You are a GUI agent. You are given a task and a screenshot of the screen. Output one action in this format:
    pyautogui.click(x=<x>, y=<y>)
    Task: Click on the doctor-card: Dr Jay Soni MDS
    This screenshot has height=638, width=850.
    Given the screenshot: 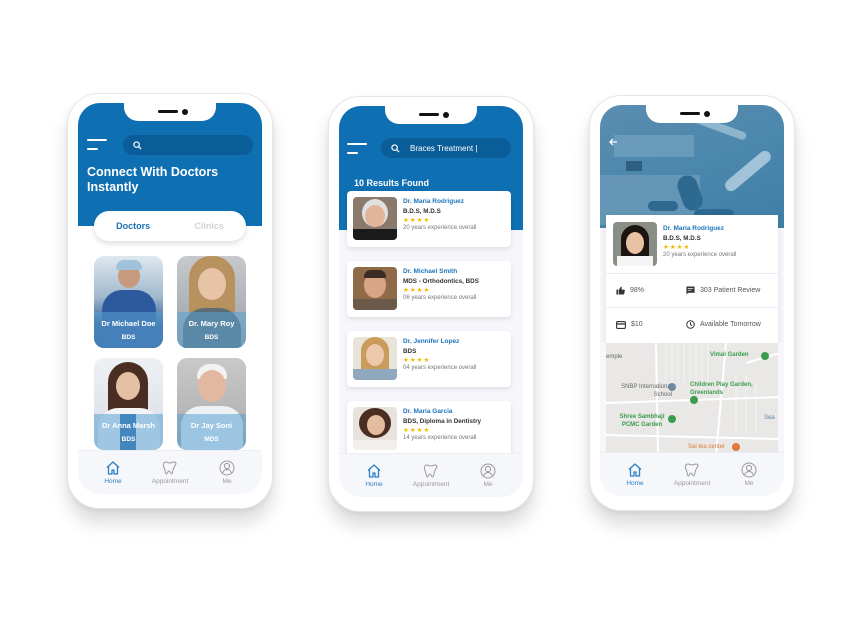 What is the action you would take?
    pyautogui.click(x=211, y=404)
    